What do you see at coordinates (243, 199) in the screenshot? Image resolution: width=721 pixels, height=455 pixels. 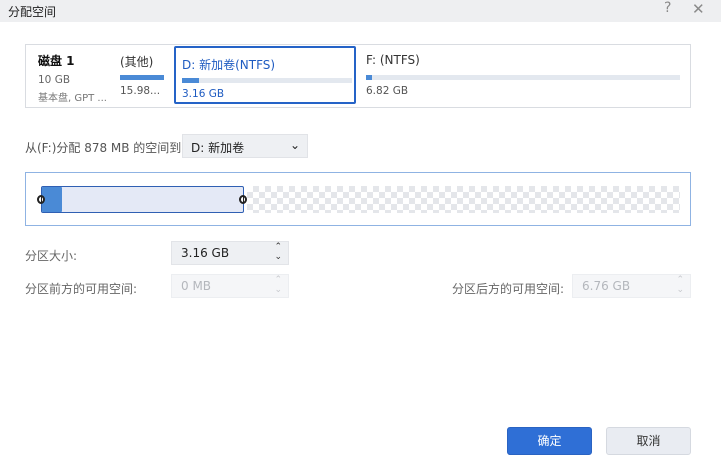 I see `right-resize-handle` at bounding box center [243, 199].